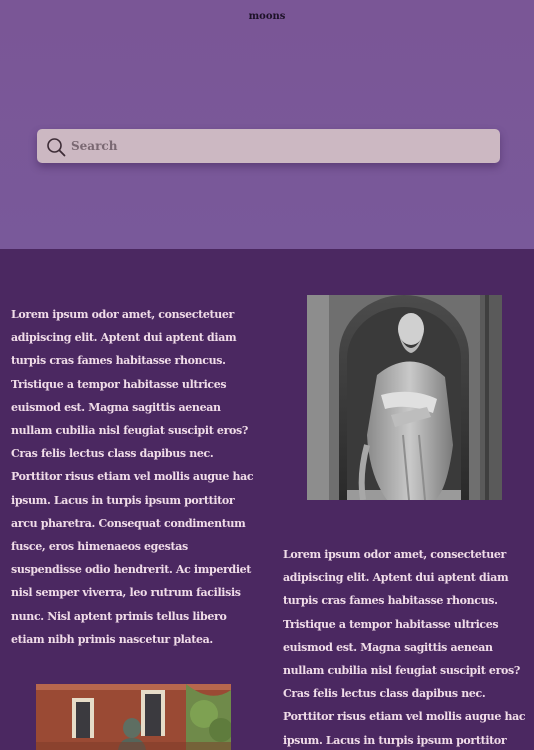 Image resolution: width=534 pixels, height=750 pixels. Describe the element at coordinates (267, 16) in the screenshot. I see `site-title: moons` at that location.